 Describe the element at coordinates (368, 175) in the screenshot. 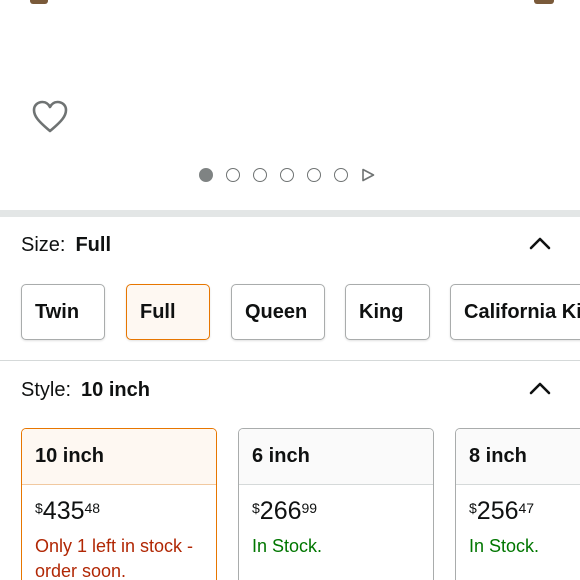

I see `play-icon` at that location.